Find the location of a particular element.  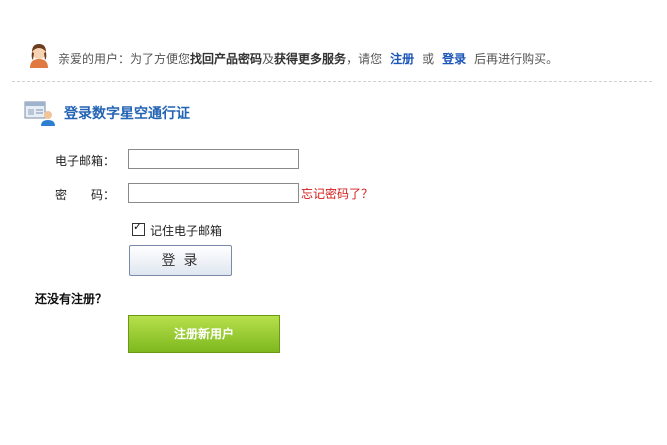

register-new-user-button: 注册新用户 is located at coordinates (204, 334).